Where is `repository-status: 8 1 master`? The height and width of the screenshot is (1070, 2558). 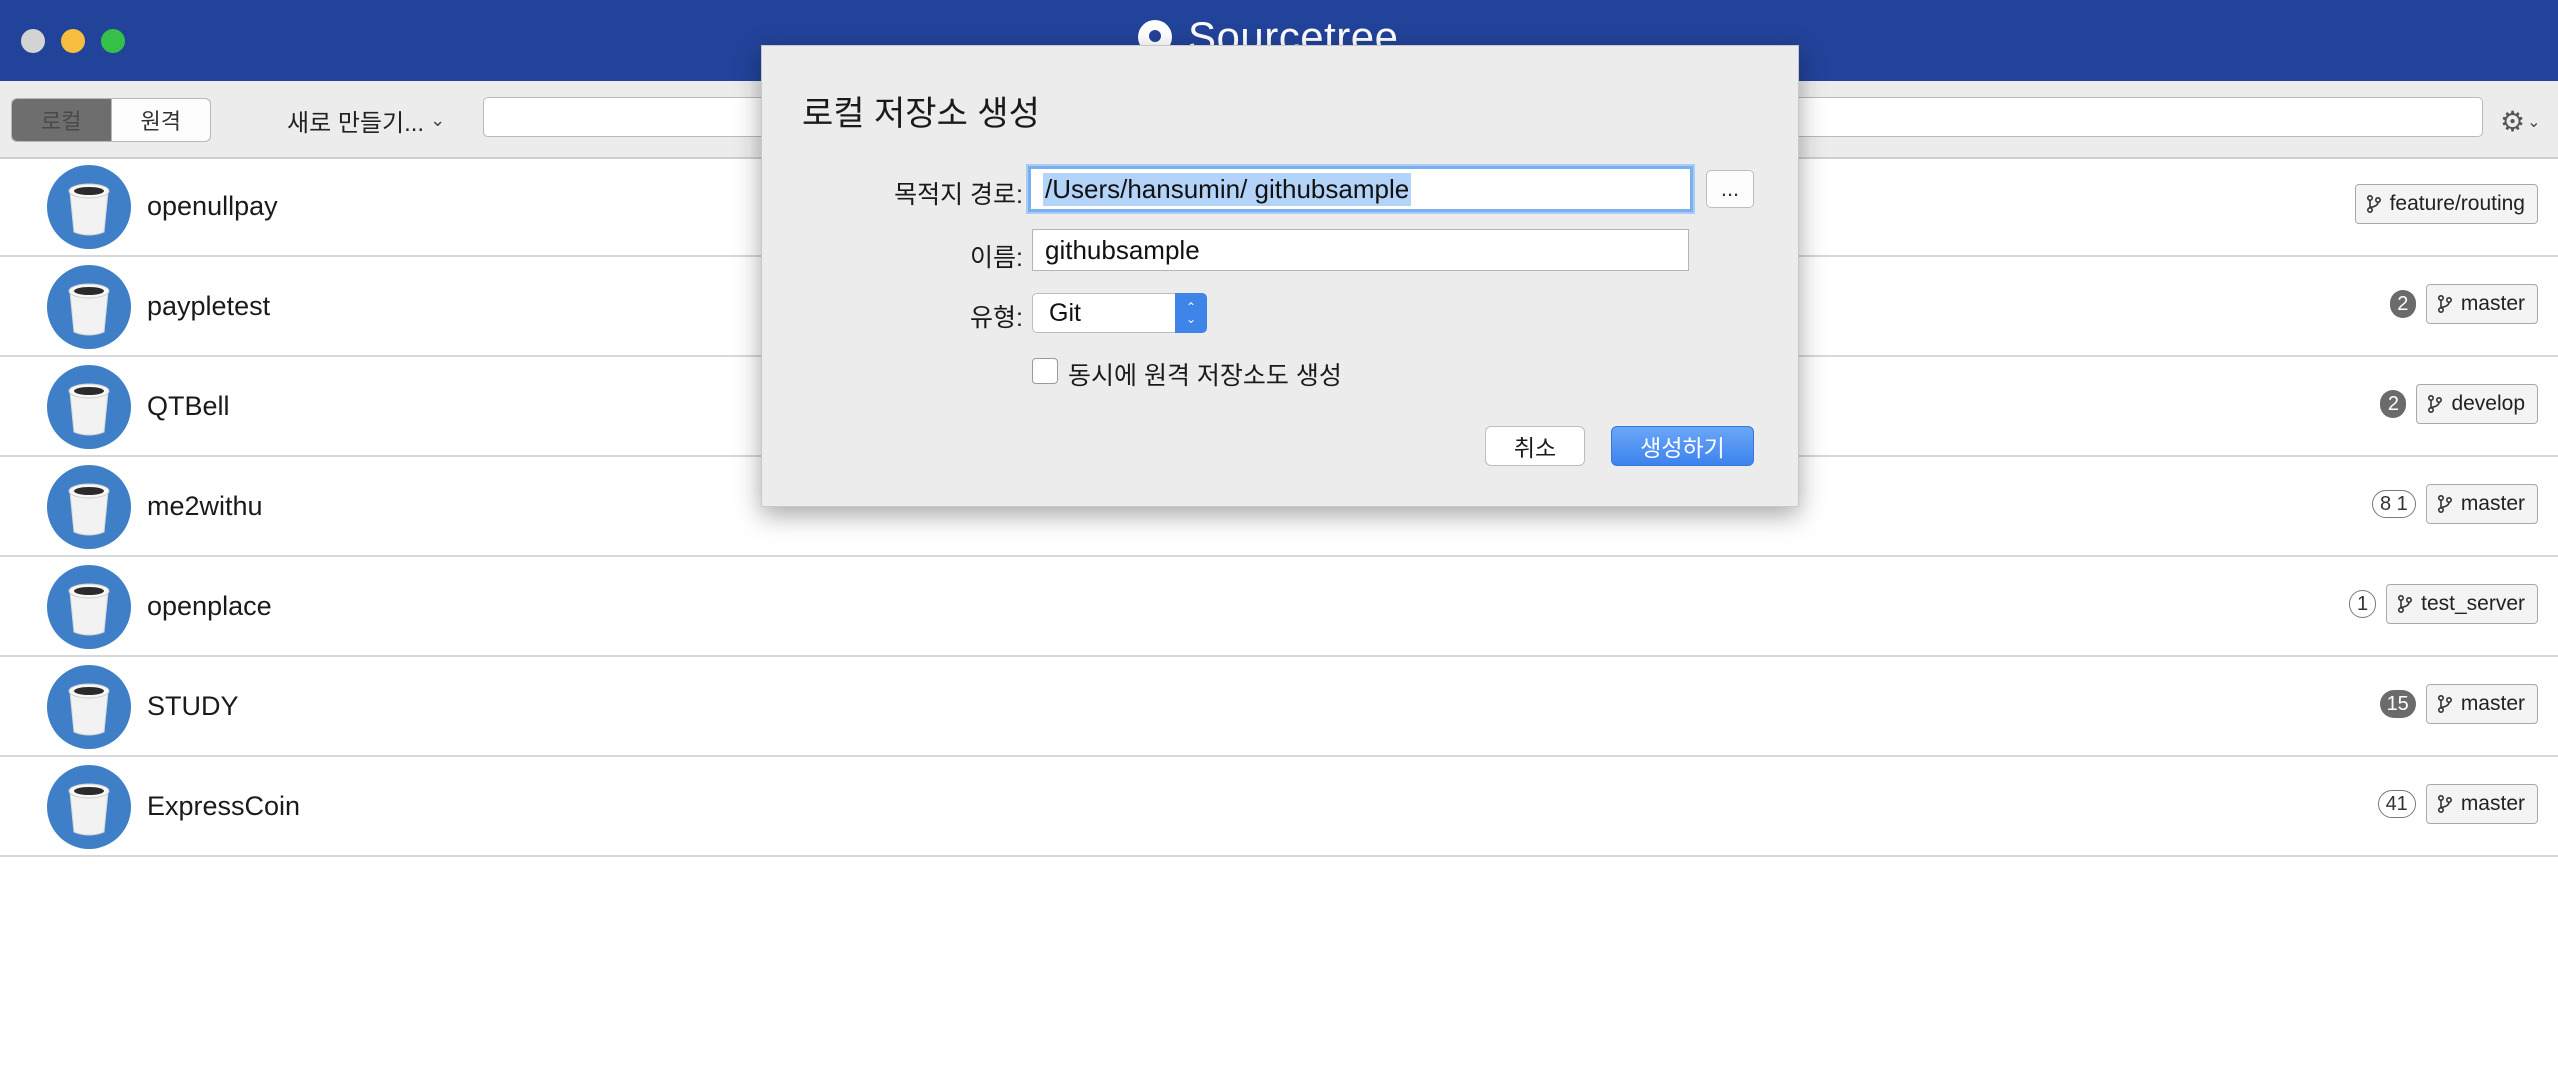 repository-status: 8 1 master is located at coordinates (2455, 504).